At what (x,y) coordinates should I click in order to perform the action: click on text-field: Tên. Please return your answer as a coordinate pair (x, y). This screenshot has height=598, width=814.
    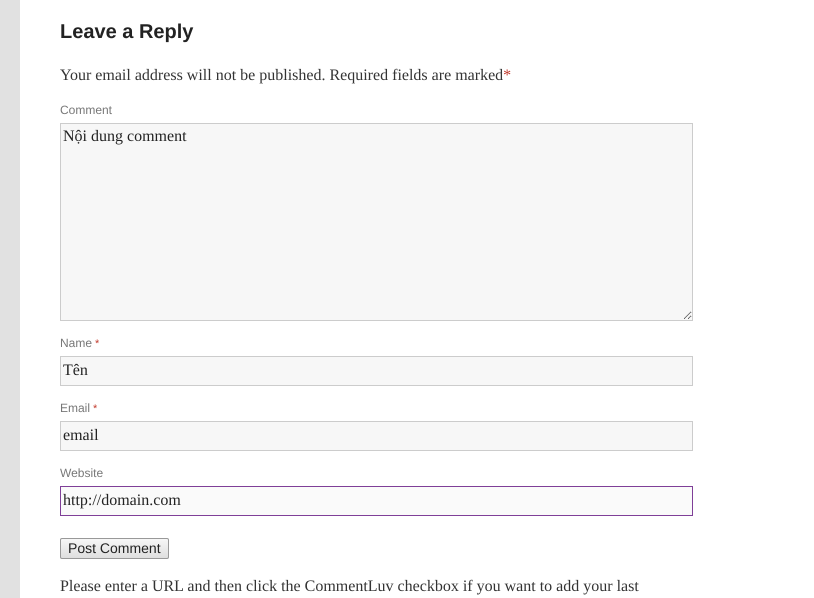
    Looking at the image, I should click on (376, 371).